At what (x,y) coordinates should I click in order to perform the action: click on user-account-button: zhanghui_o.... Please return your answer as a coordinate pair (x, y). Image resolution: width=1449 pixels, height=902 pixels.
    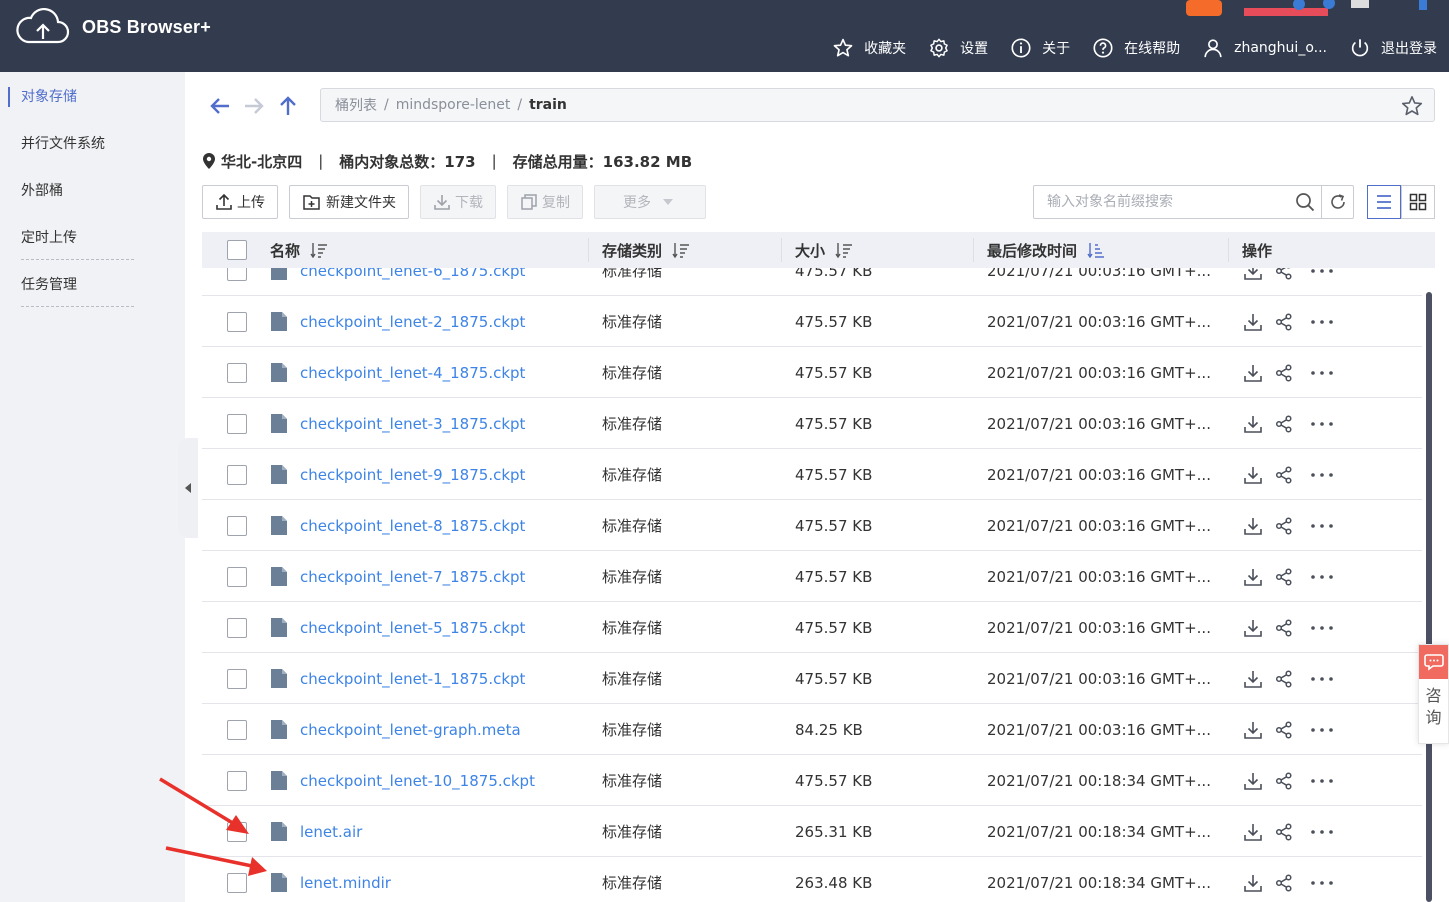
    Looking at the image, I should click on (1264, 48).